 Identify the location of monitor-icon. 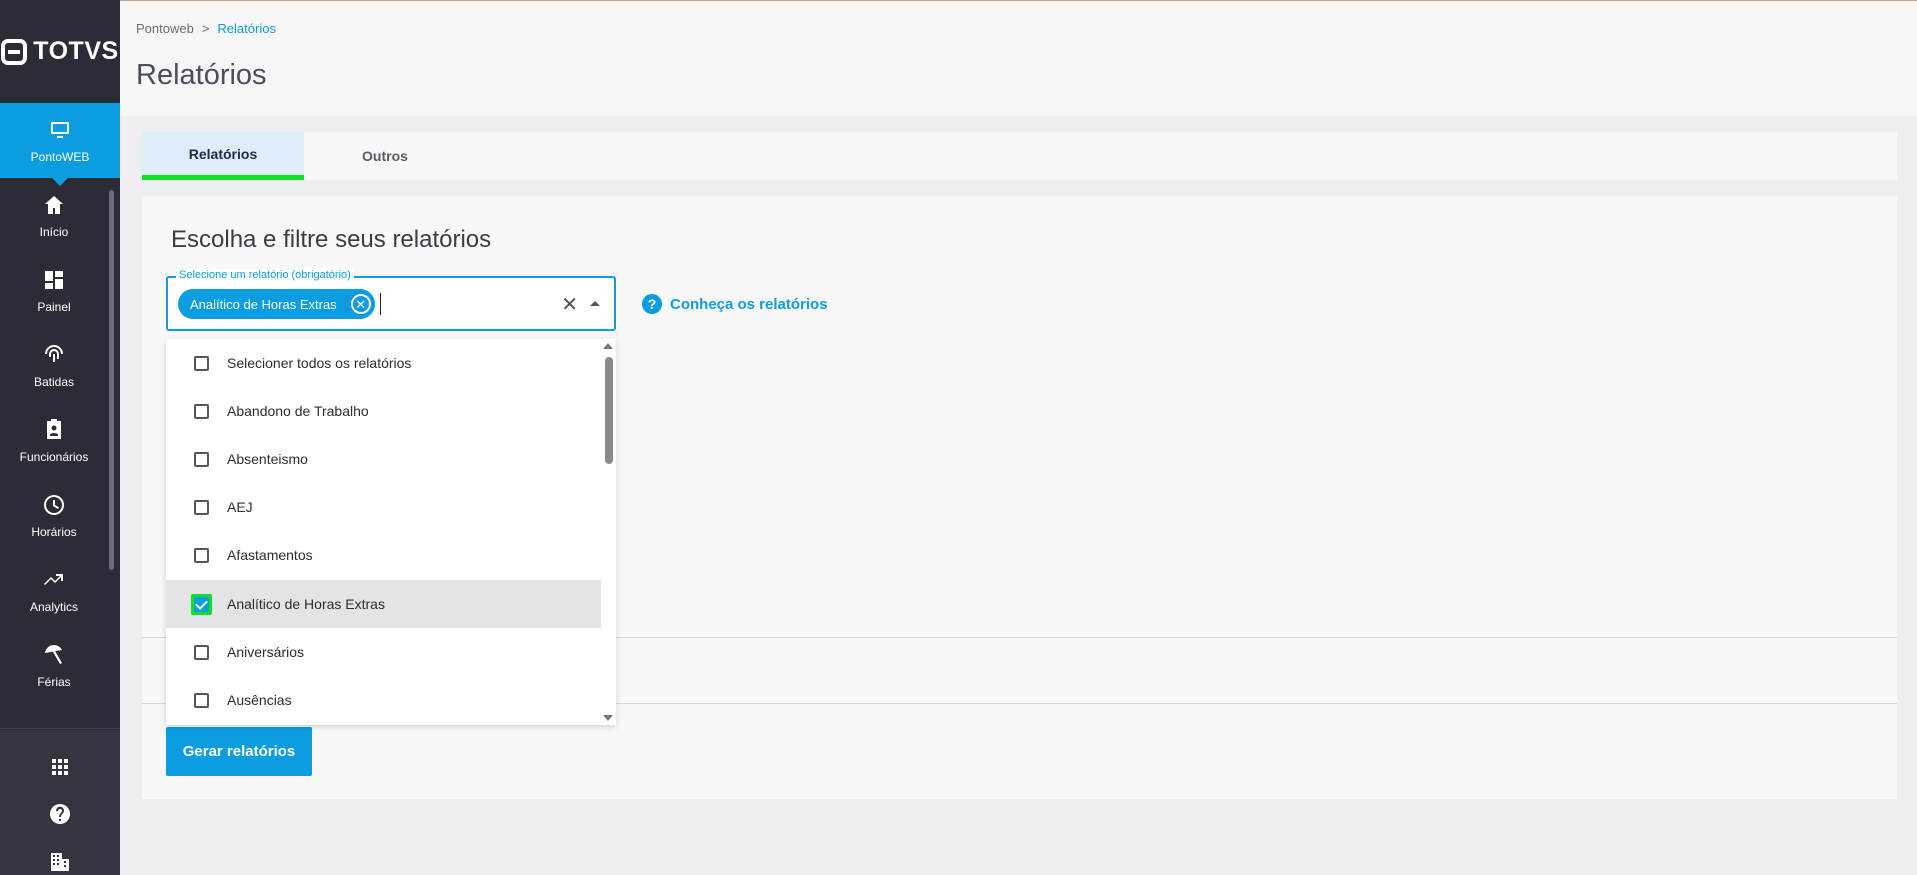
(60, 130).